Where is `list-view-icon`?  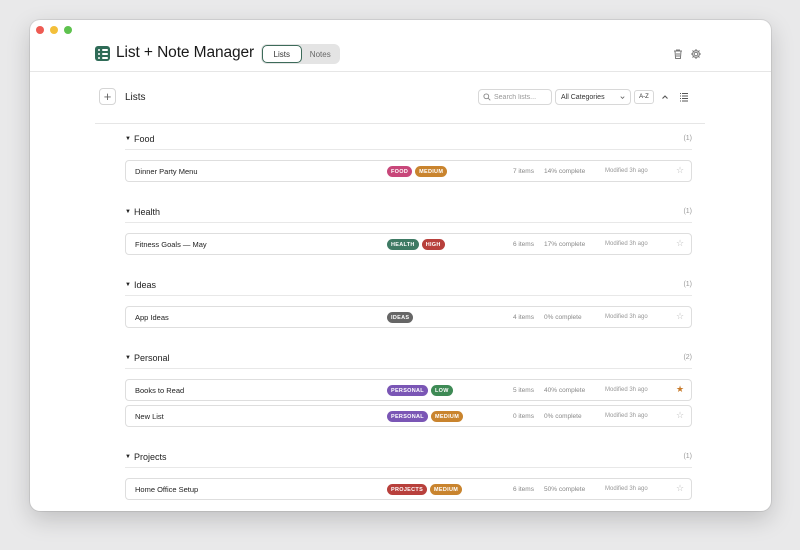 list-view-icon is located at coordinates (684, 97).